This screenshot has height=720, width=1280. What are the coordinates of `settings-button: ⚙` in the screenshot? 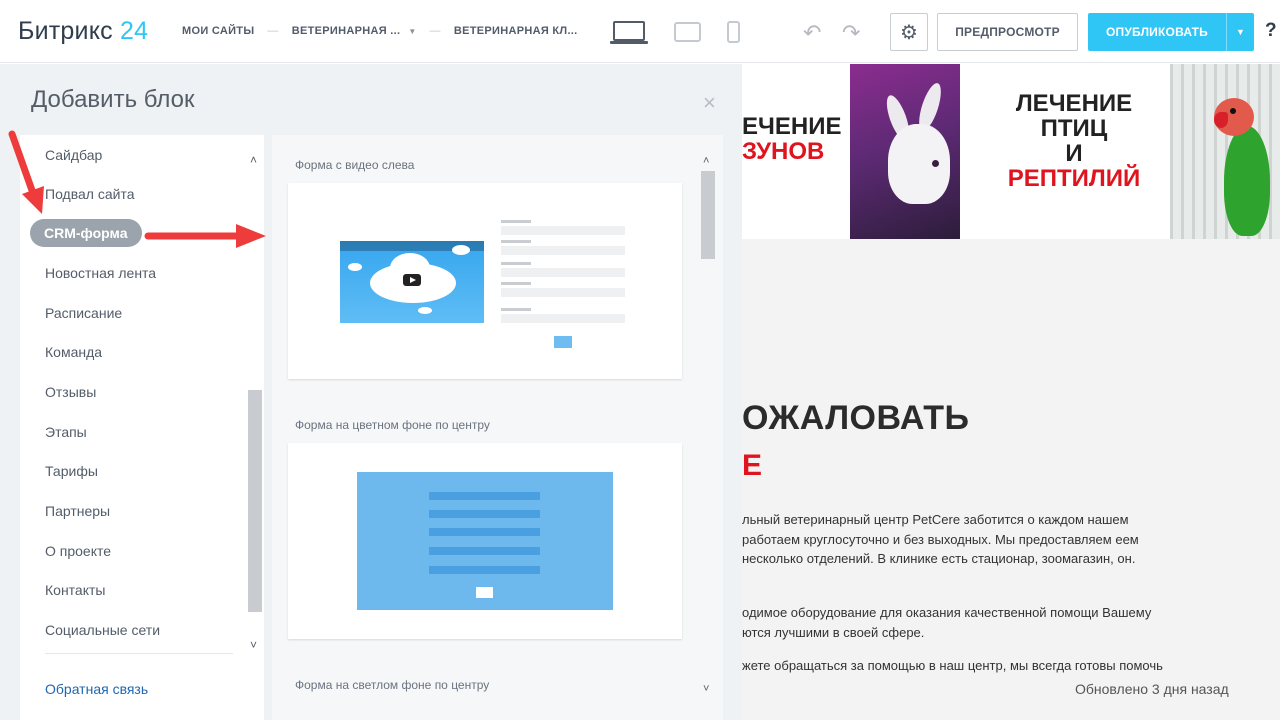 It's located at (909, 32).